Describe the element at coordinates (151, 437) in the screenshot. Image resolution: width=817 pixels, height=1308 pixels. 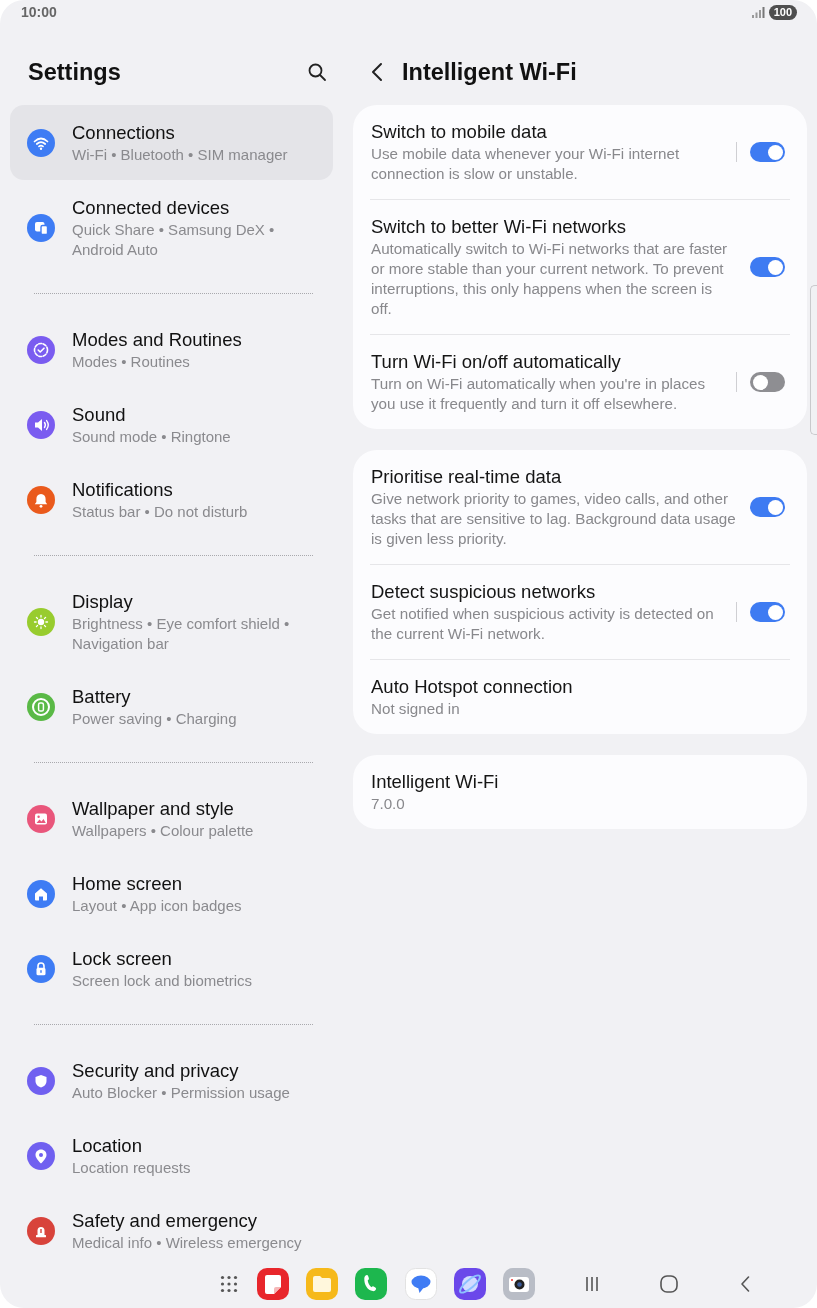
I see `item-subtitle: Sound mode • Ringtone` at that location.